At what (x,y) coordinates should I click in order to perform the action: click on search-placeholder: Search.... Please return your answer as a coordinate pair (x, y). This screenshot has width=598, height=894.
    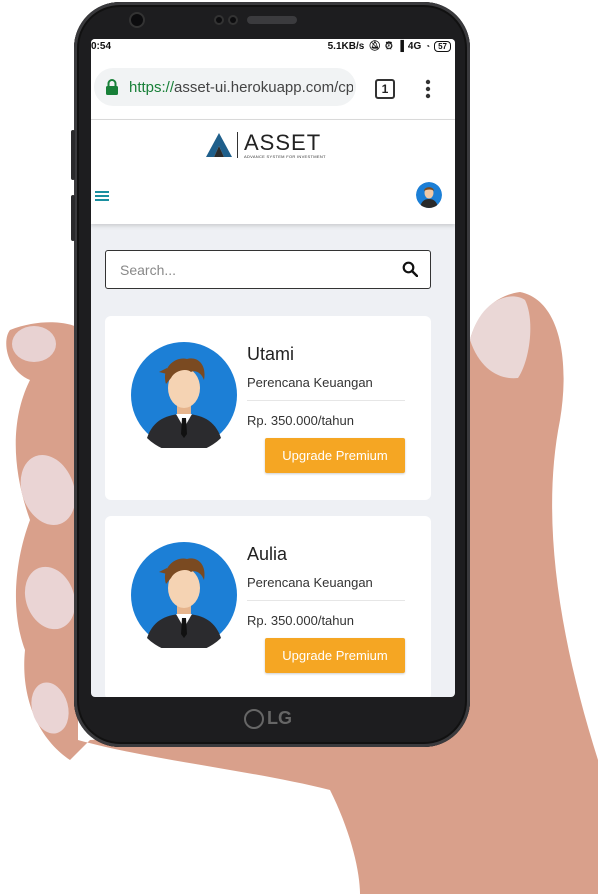
    Looking at the image, I should click on (148, 270).